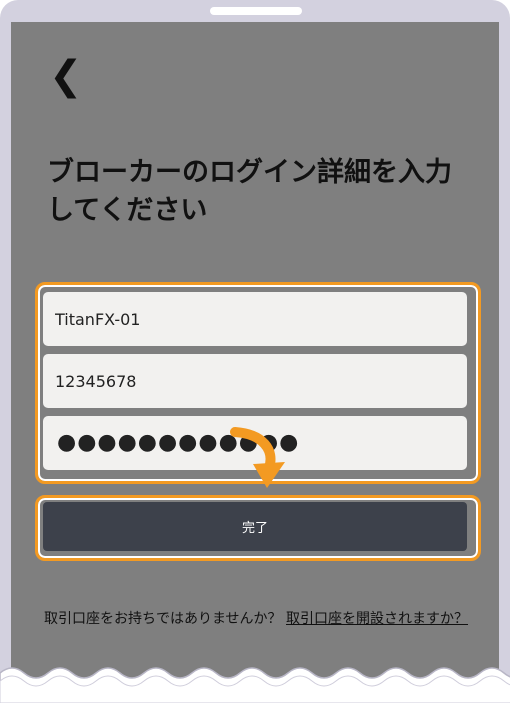 The image size is (510, 703). I want to click on open-account-link: 取引口座を開設されますか？, so click(377, 619).